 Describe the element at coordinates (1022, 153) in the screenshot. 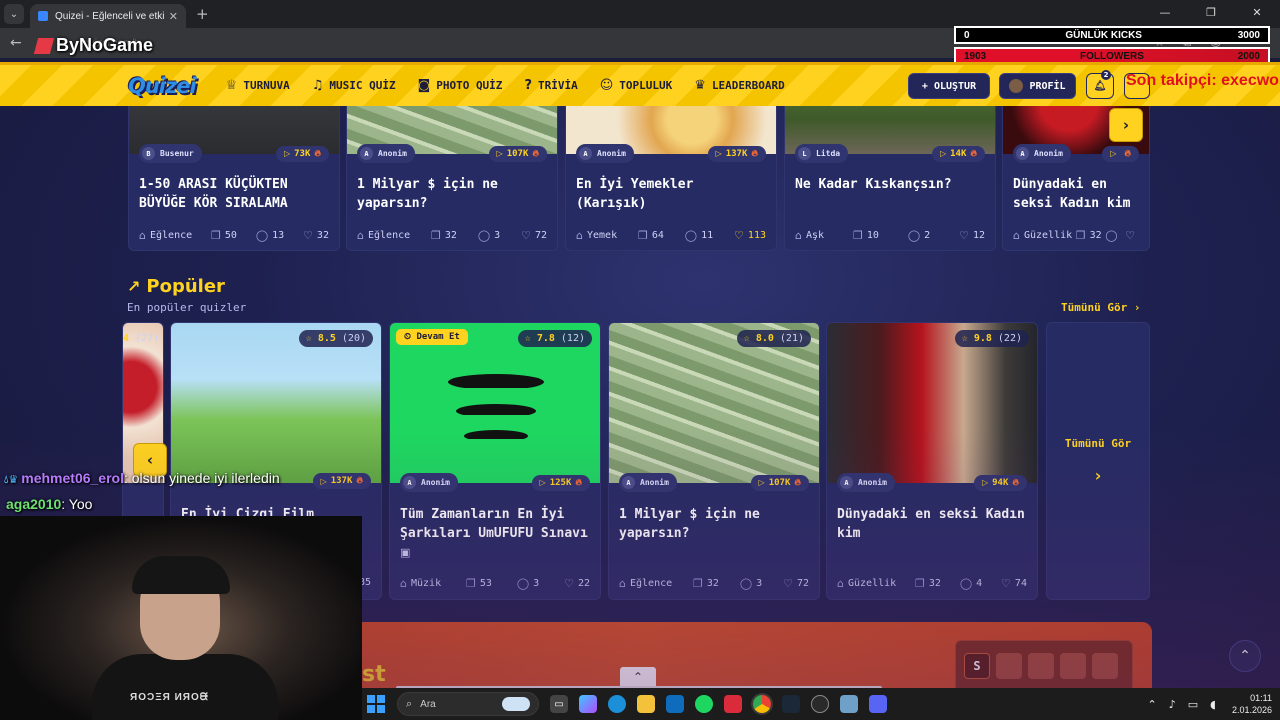

I see `author-avatar: A` at that location.